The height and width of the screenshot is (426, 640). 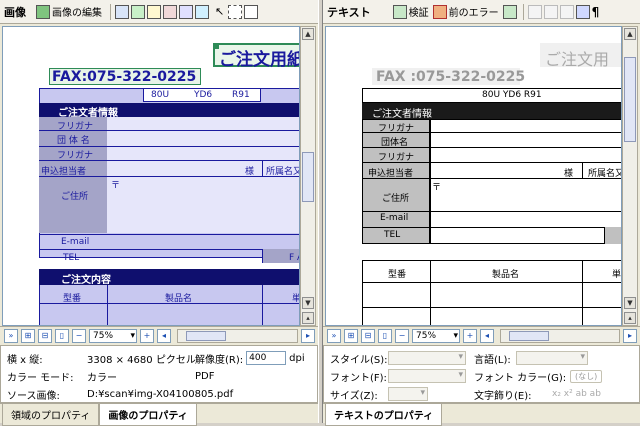 I want to click on language-select, so click(x=552, y=358).